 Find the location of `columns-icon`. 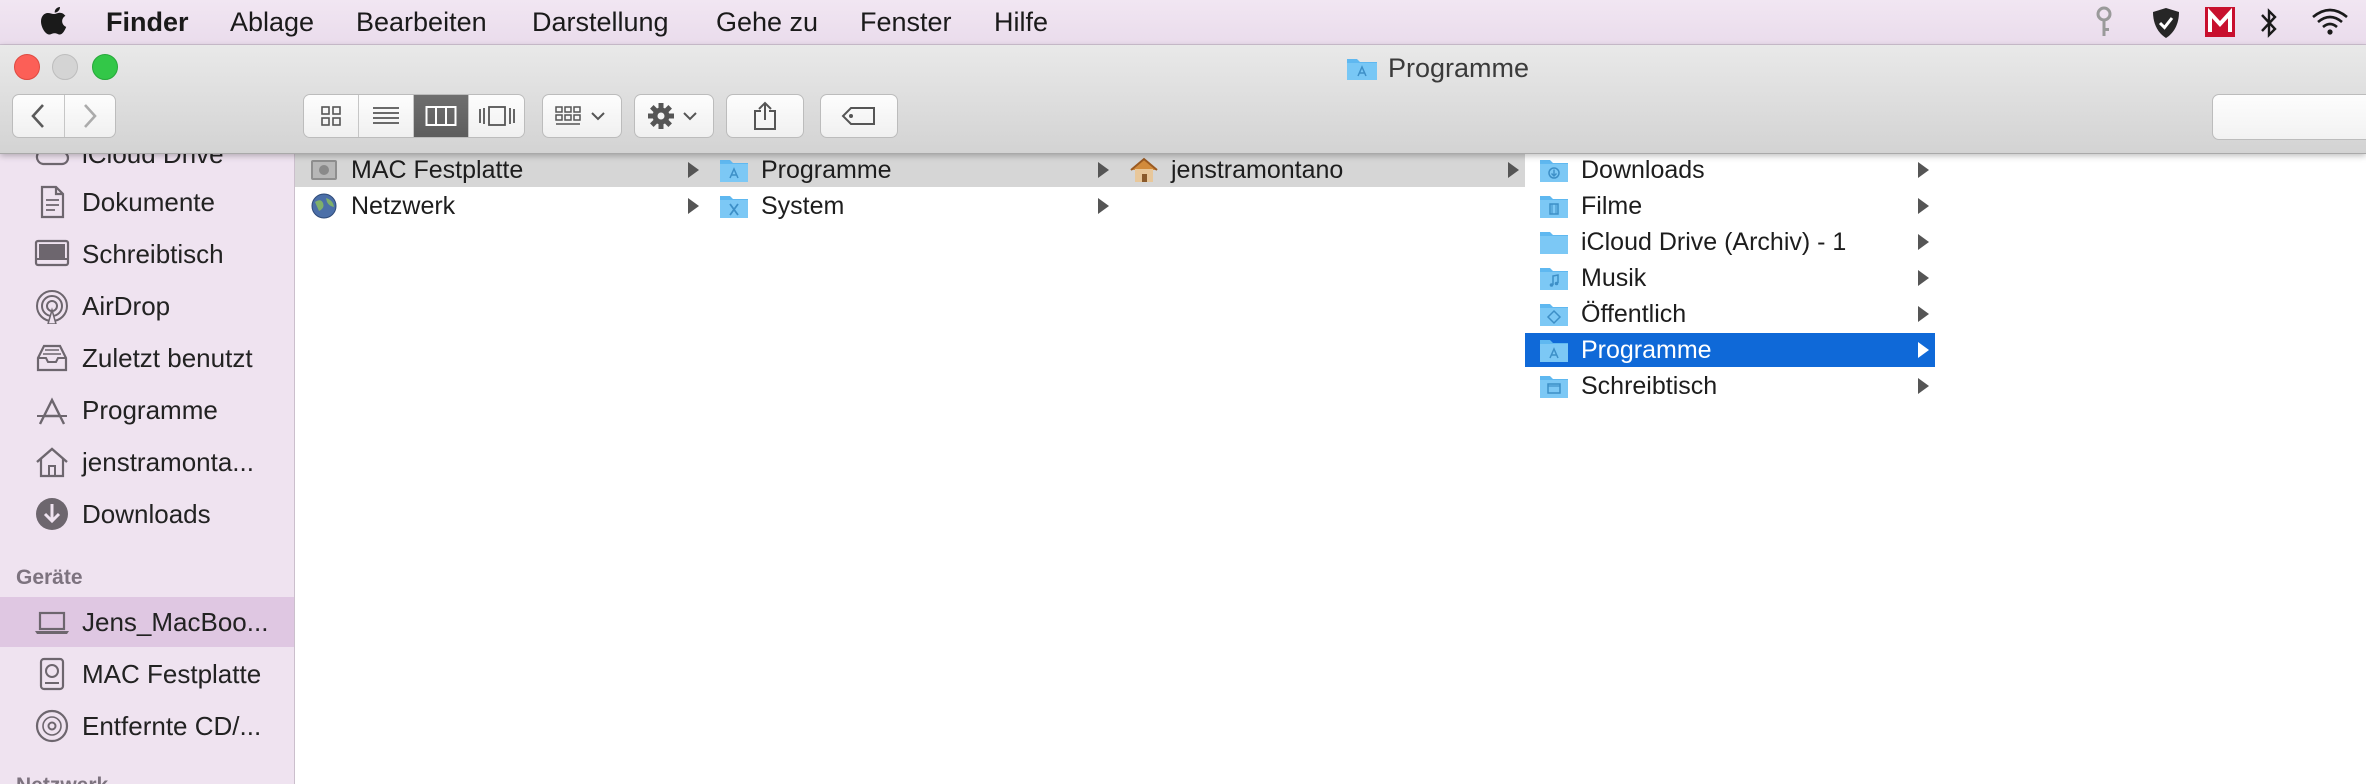

columns-icon is located at coordinates (441, 116).